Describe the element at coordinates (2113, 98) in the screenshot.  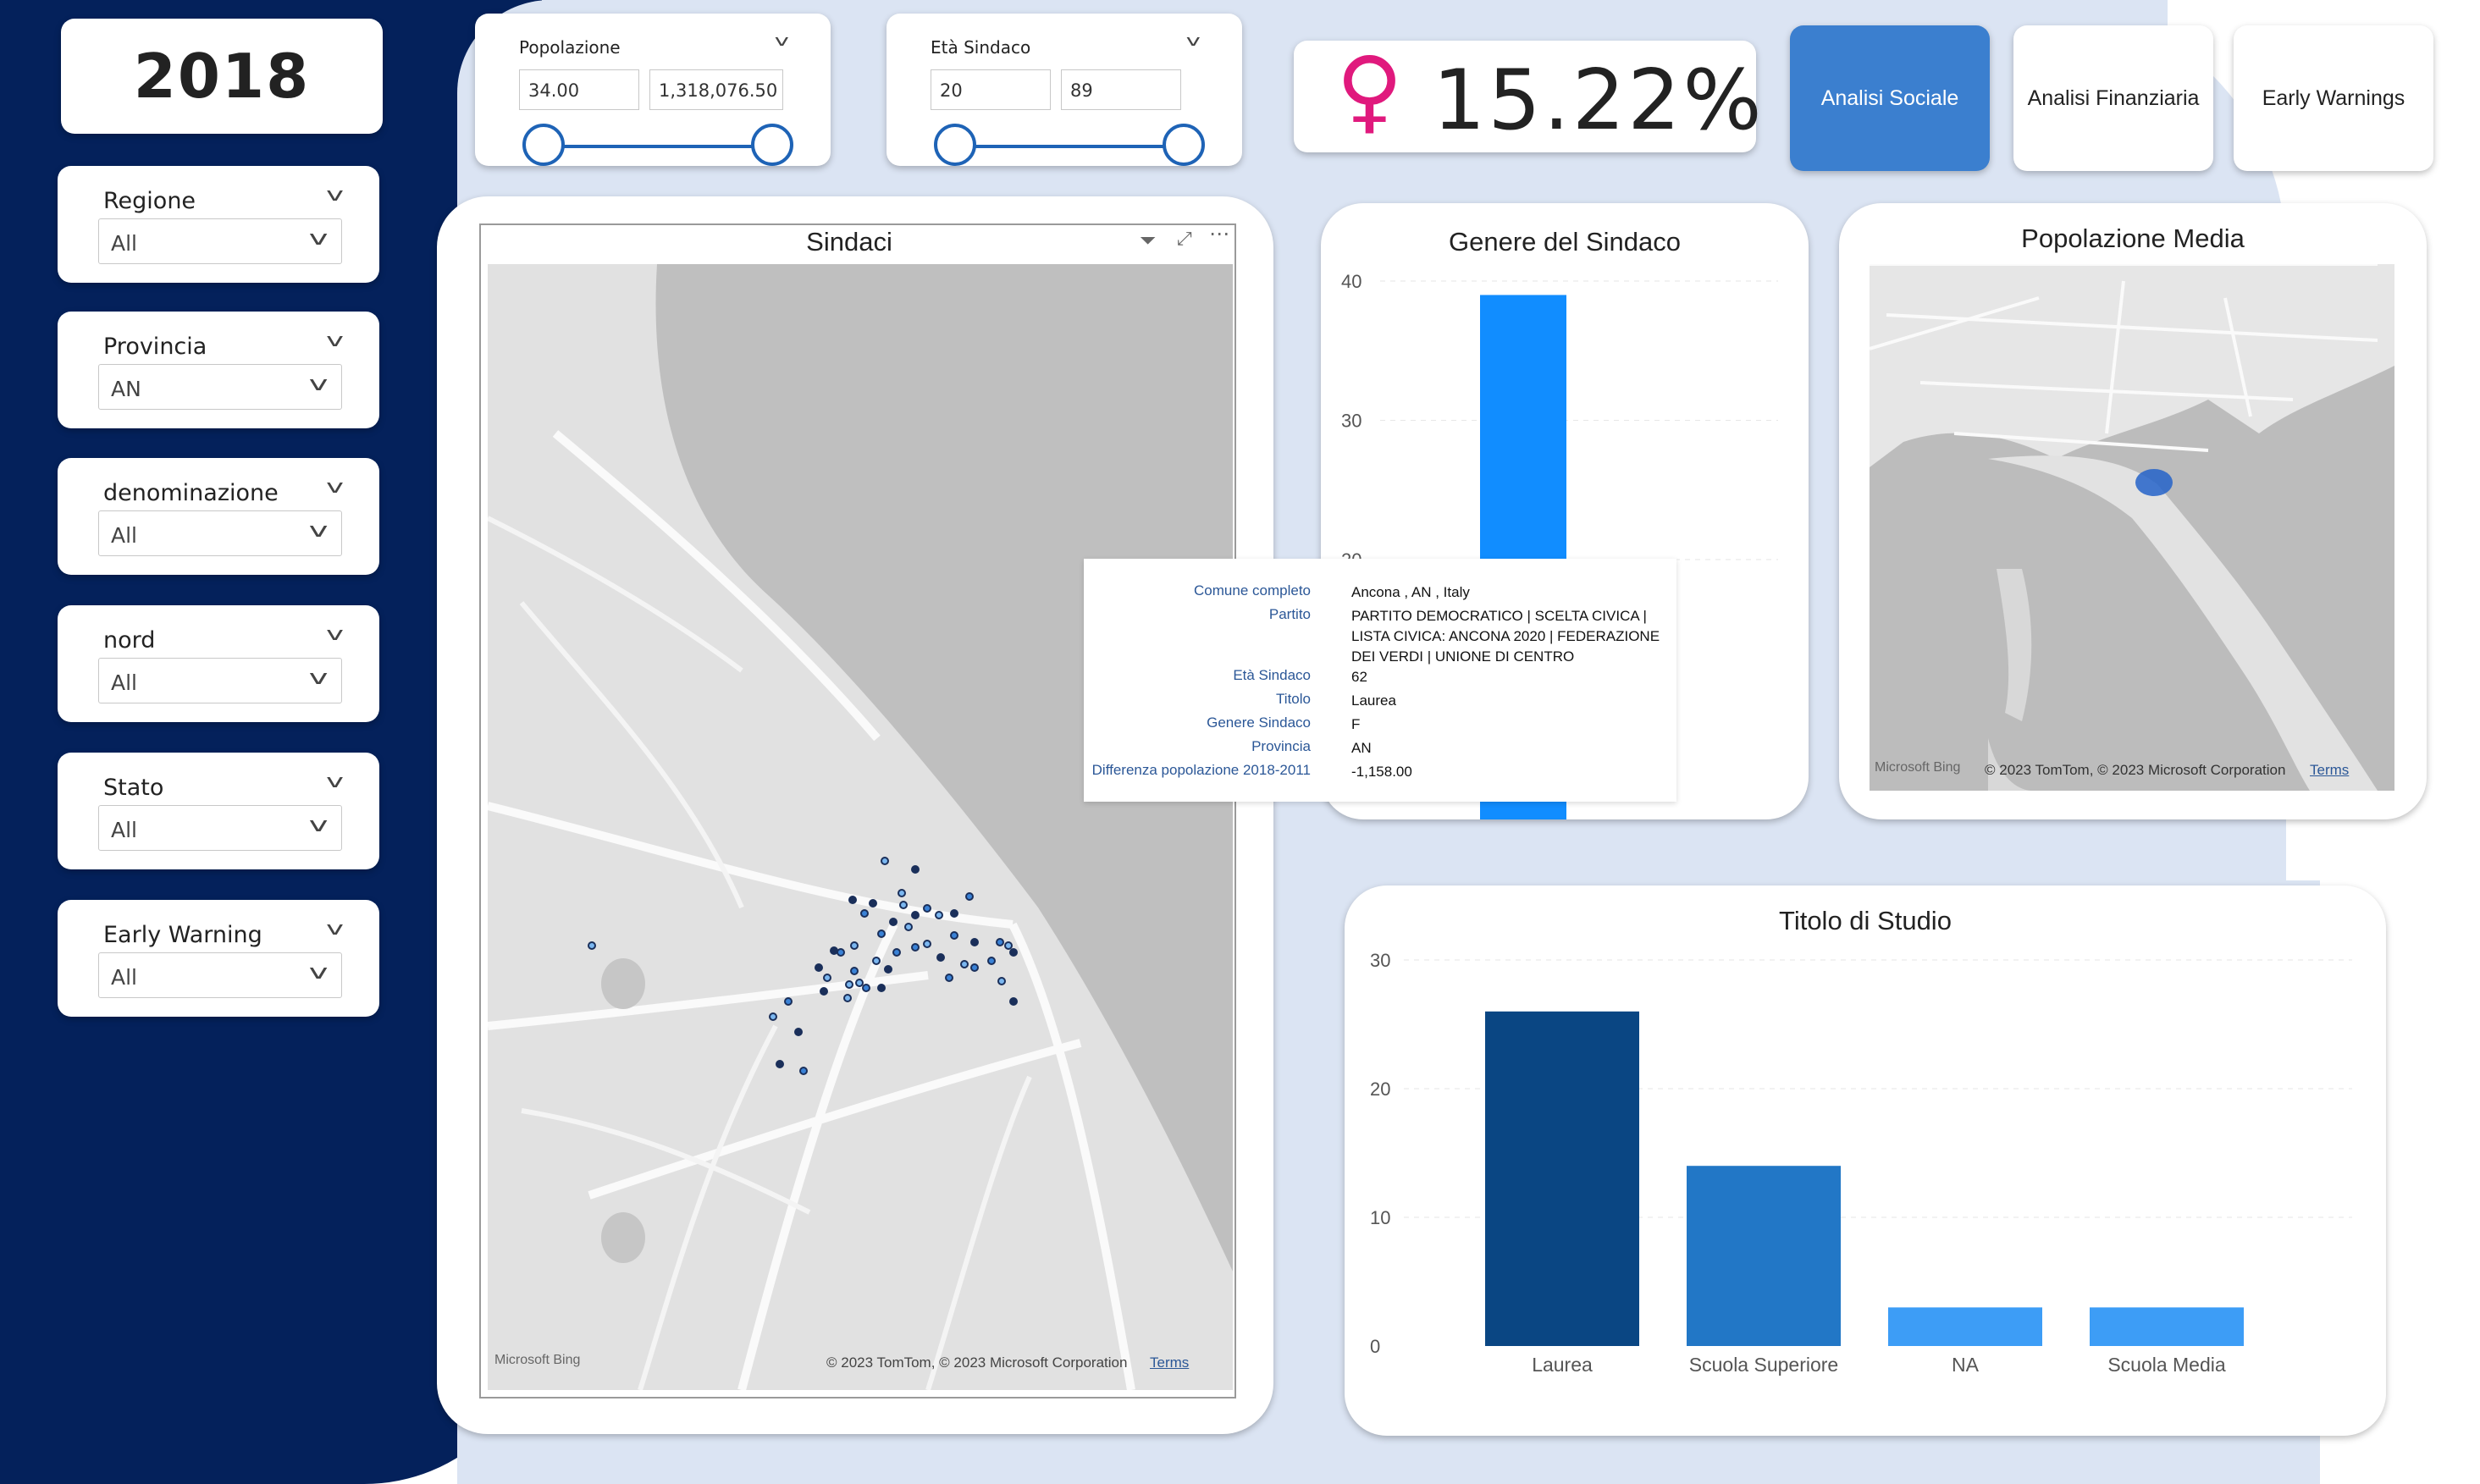
I see `analisi-finanziaria-button: Analisi Finanziaria` at that location.